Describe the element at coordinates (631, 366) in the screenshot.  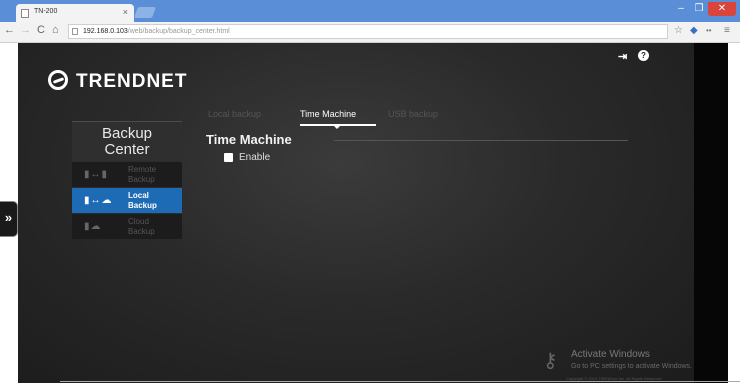
I see `watermark-subtitle: Go to PC settings to activate Windows.` at that location.